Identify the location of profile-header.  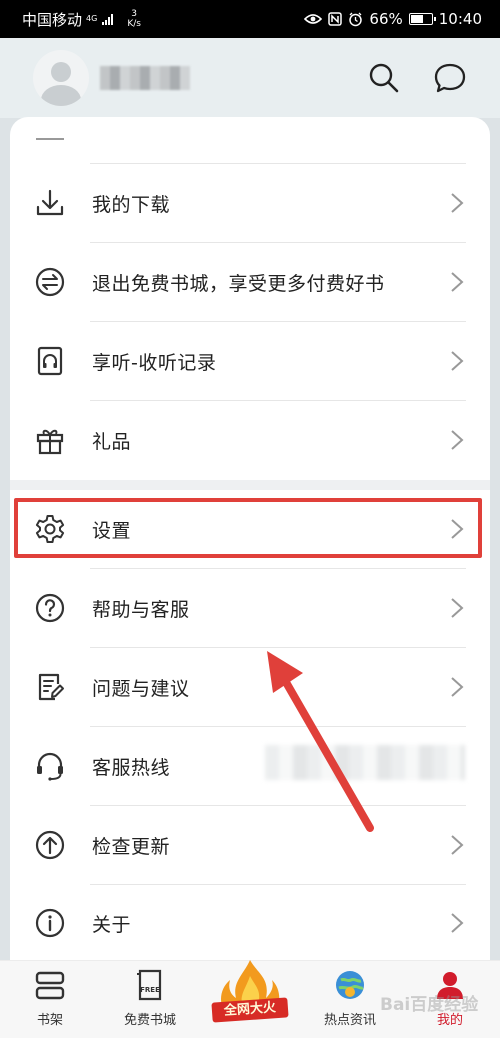
(250, 78).